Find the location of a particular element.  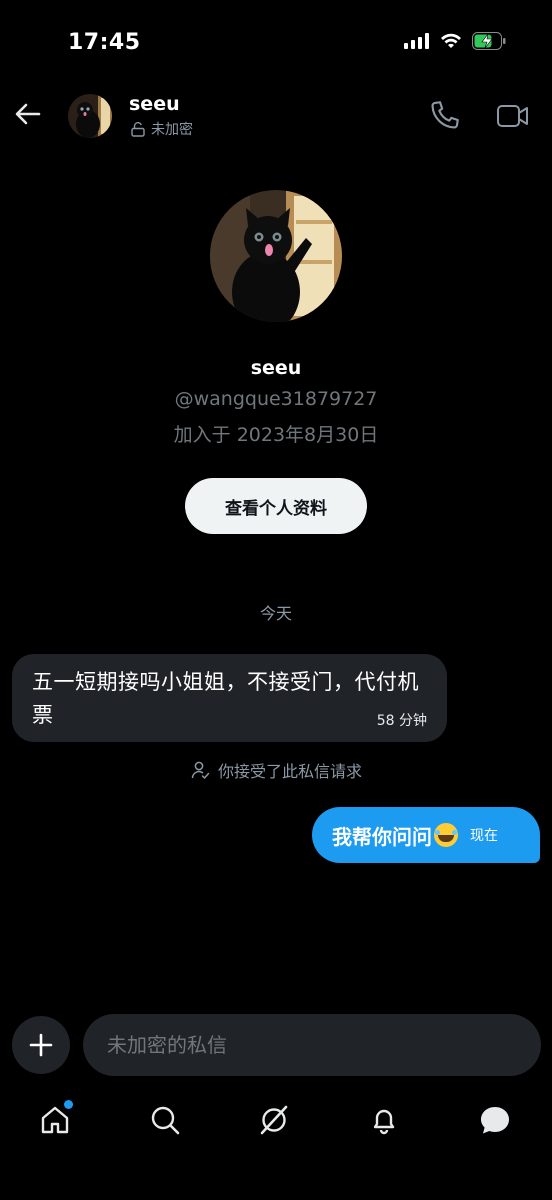

add-attachment-button is located at coordinates (41, 1045).